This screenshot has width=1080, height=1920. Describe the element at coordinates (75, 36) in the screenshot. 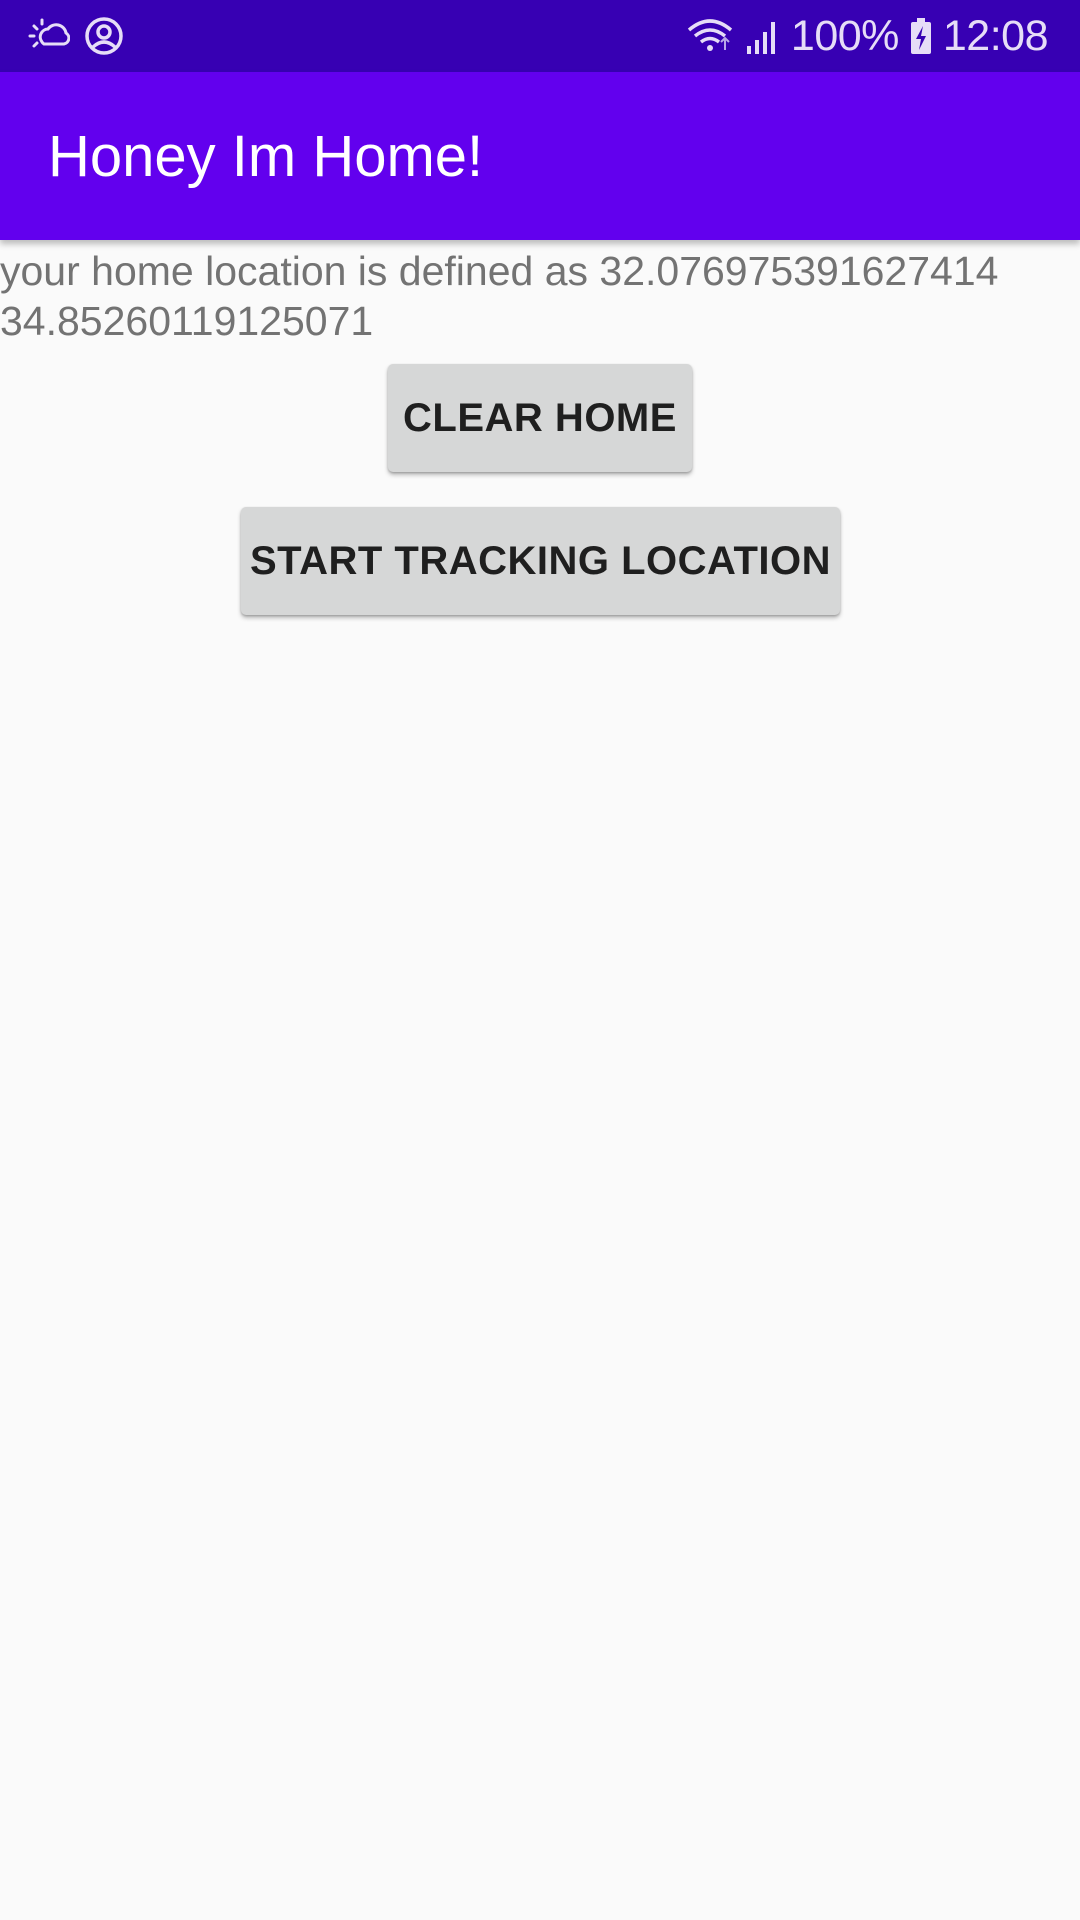

I see `status-left` at that location.